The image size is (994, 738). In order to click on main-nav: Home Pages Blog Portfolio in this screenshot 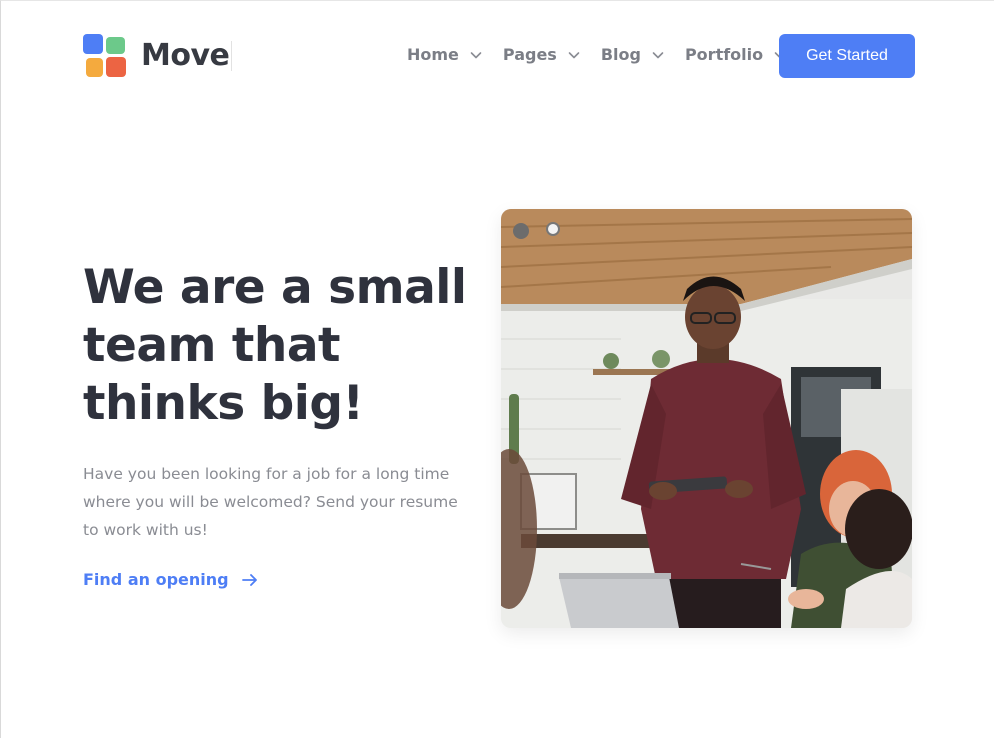, I will do `click(607, 54)`.